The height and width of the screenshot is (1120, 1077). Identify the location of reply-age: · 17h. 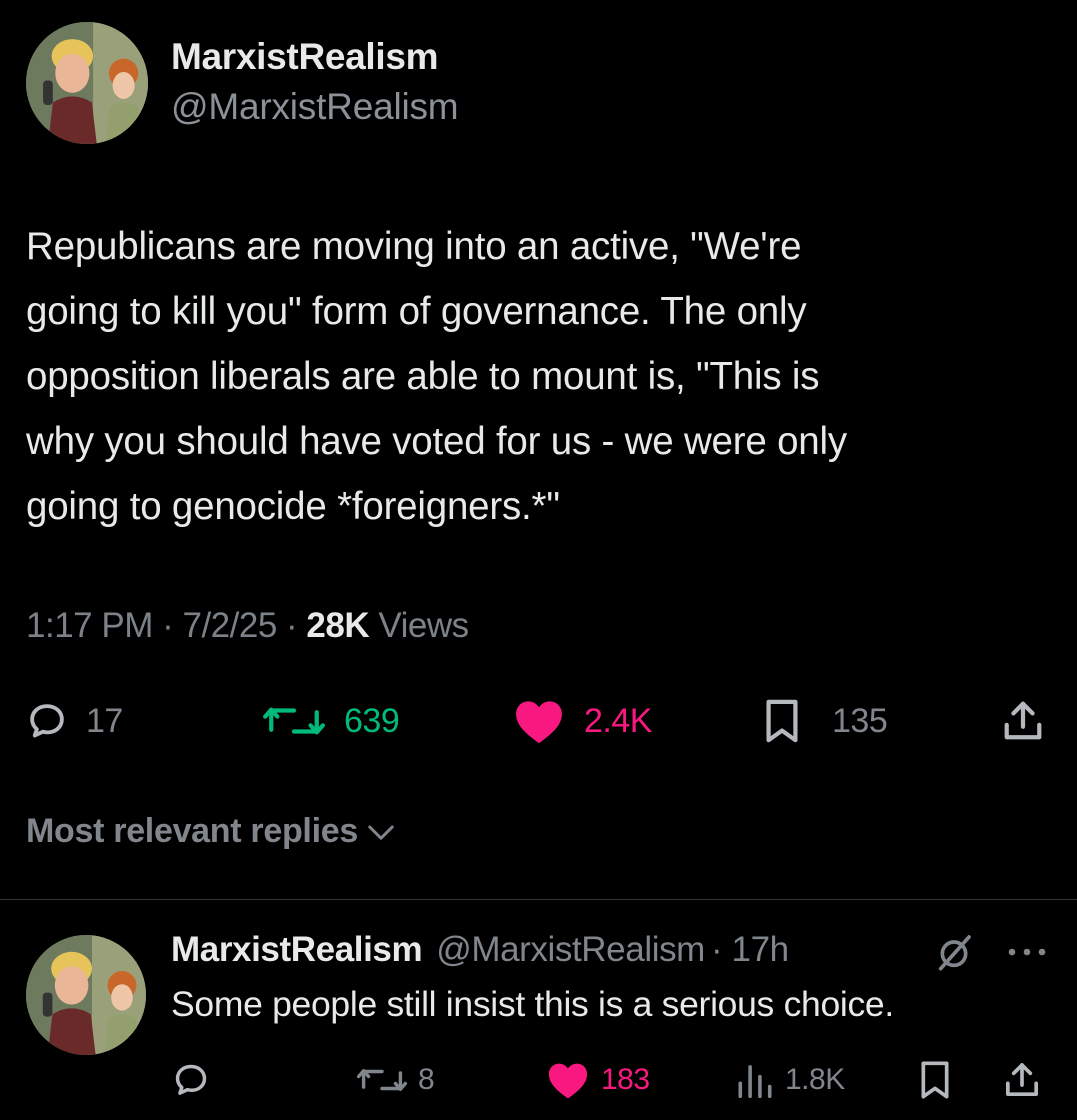
(749, 949).